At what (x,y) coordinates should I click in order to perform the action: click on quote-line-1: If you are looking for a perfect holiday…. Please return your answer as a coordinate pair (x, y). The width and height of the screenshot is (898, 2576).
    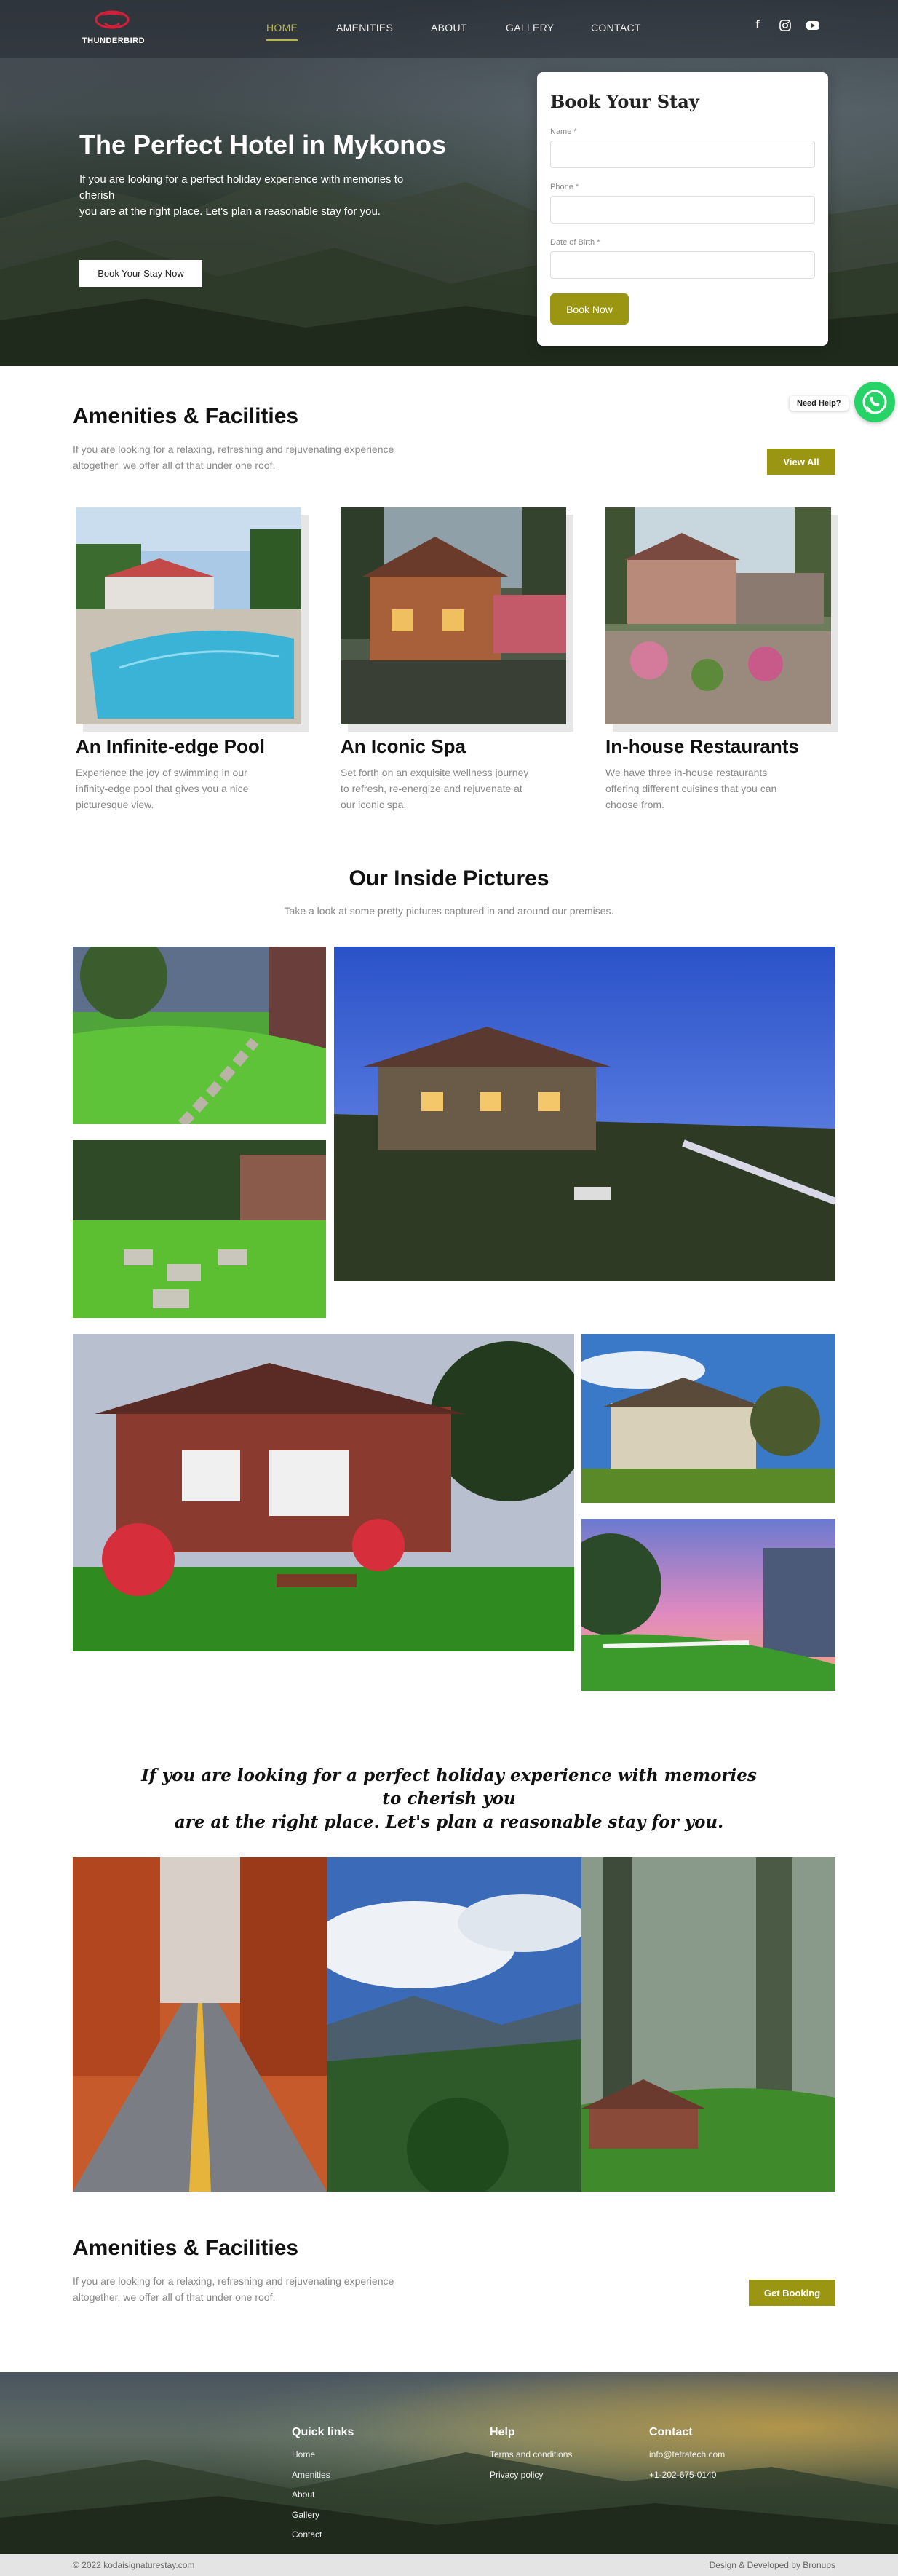
    Looking at the image, I should click on (449, 1788).